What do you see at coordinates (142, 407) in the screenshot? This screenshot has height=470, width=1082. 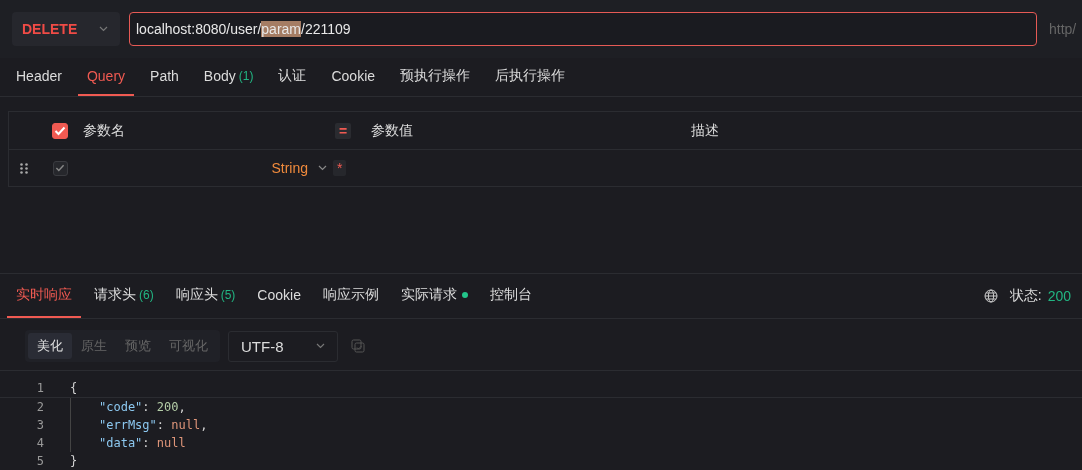 I see `code-line: "code": 200,` at bounding box center [142, 407].